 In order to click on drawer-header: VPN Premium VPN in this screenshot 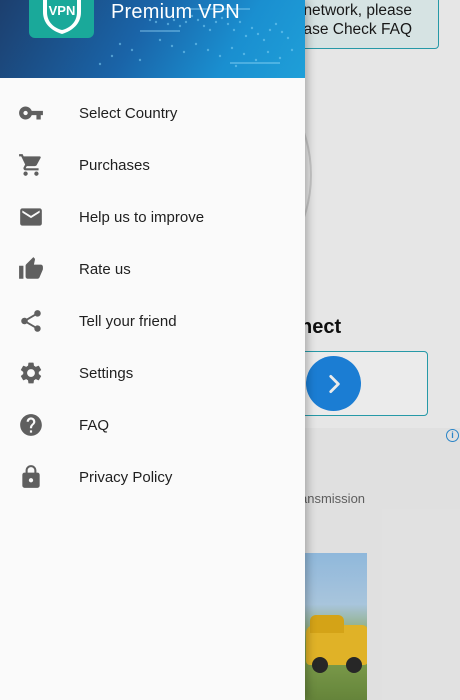, I will do `click(152, 39)`.